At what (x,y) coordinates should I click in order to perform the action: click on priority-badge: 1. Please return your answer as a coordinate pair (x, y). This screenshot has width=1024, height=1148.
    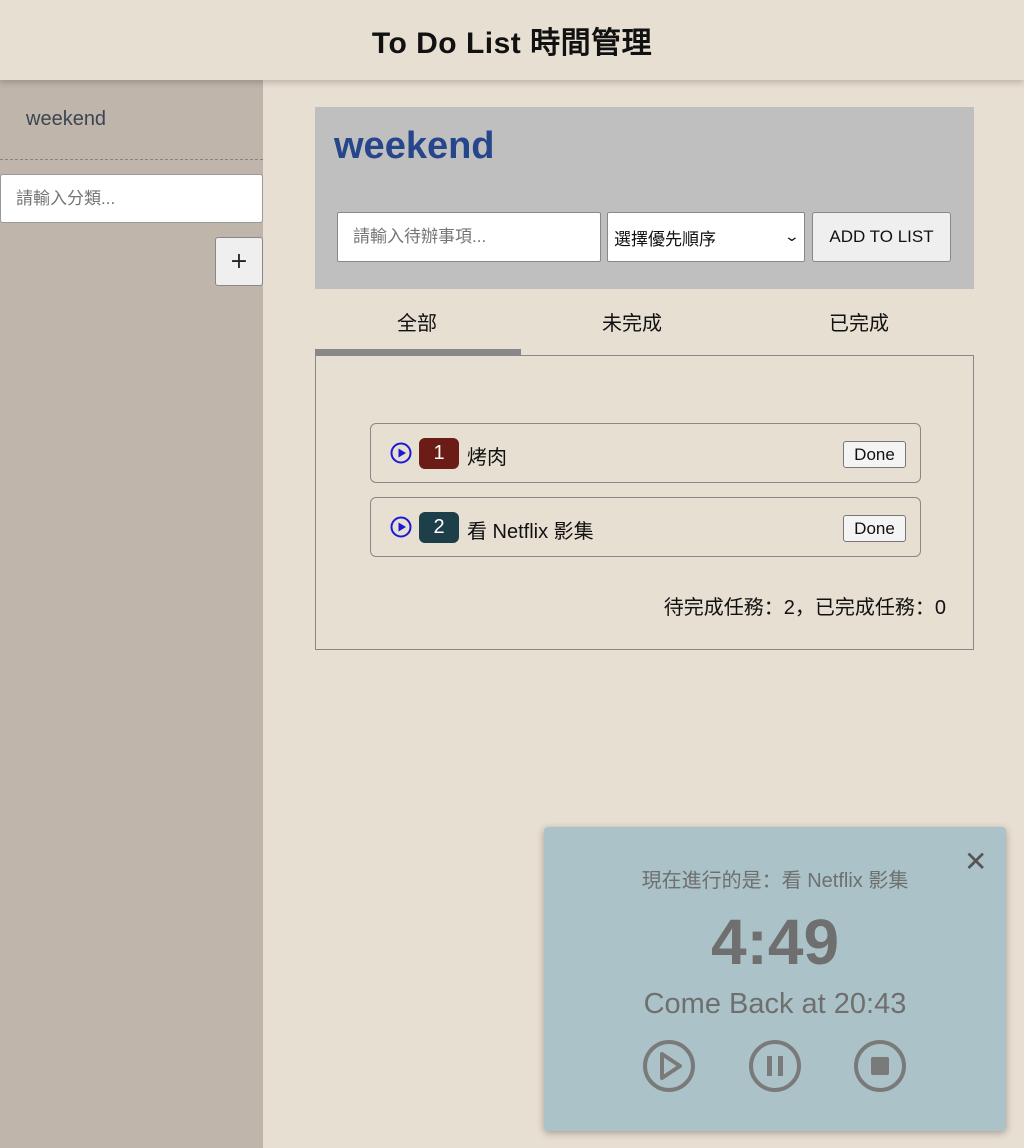
    Looking at the image, I should click on (439, 453).